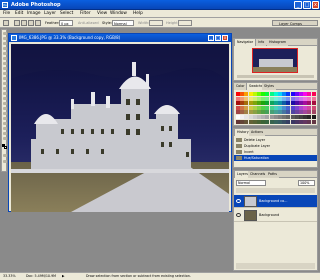 This screenshot has width=320, height=280. What do you see at coordinates (63, 276) in the screenshot?
I see `play-icon: ▶` at bounding box center [63, 276].